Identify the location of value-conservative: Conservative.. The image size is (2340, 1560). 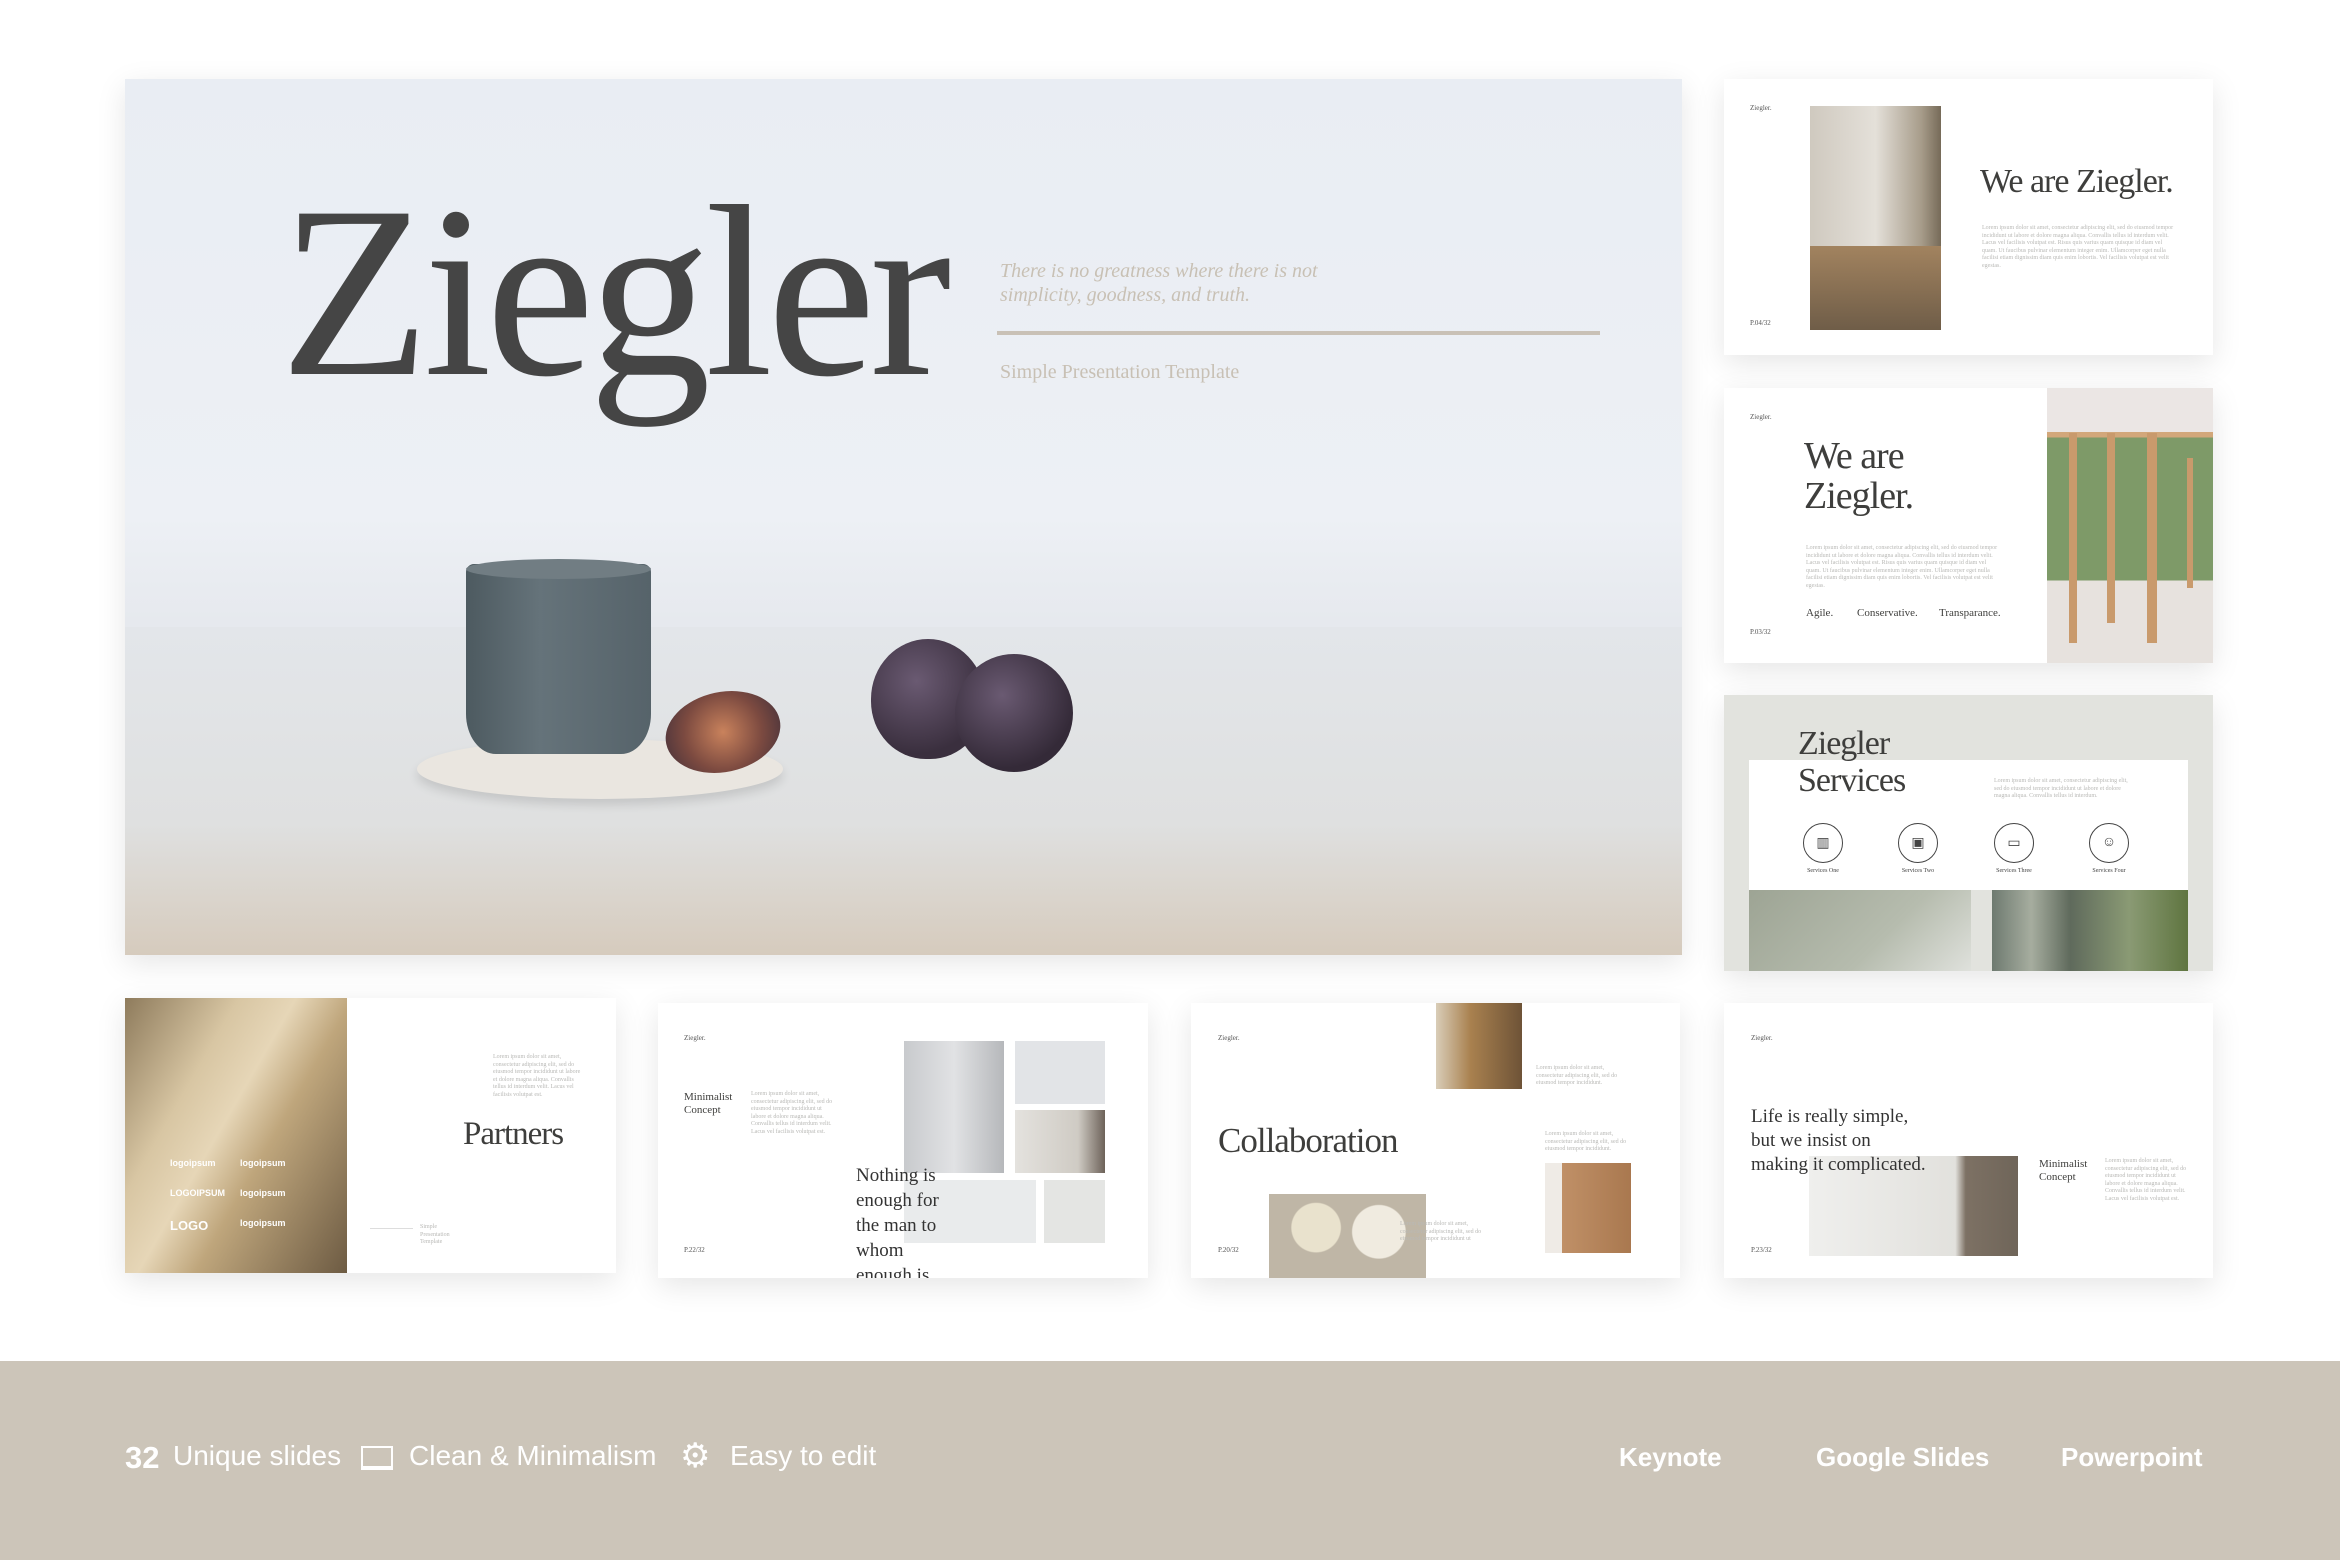
(1887, 613).